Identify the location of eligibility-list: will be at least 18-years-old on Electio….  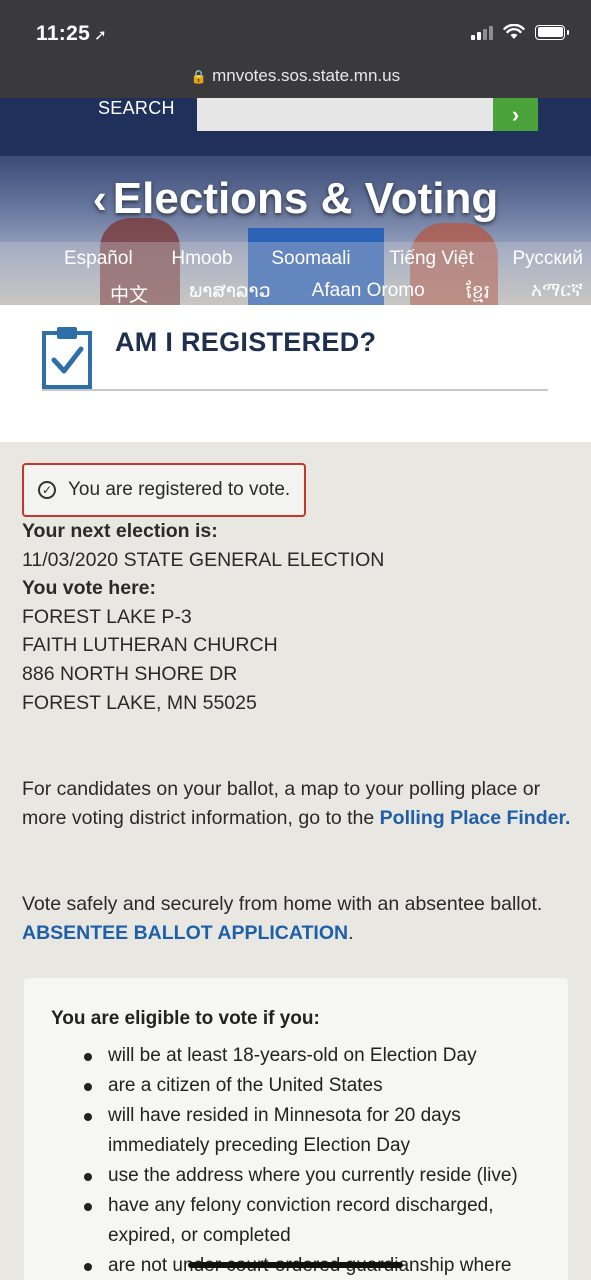
(321, 1160).